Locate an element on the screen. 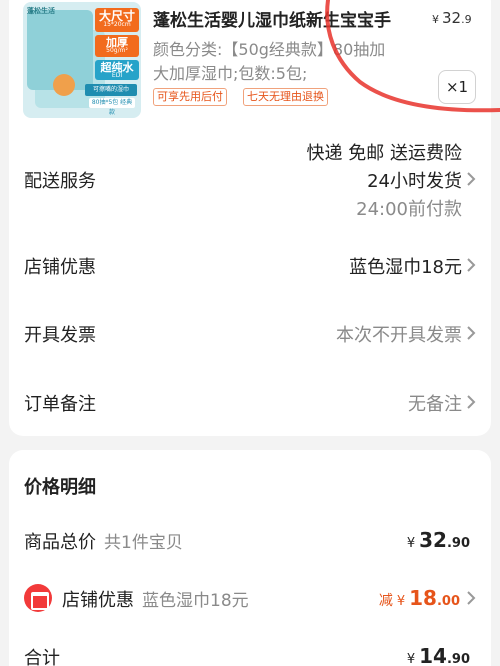  order-note-value: 无备注 is located at coordinates (435, 403).